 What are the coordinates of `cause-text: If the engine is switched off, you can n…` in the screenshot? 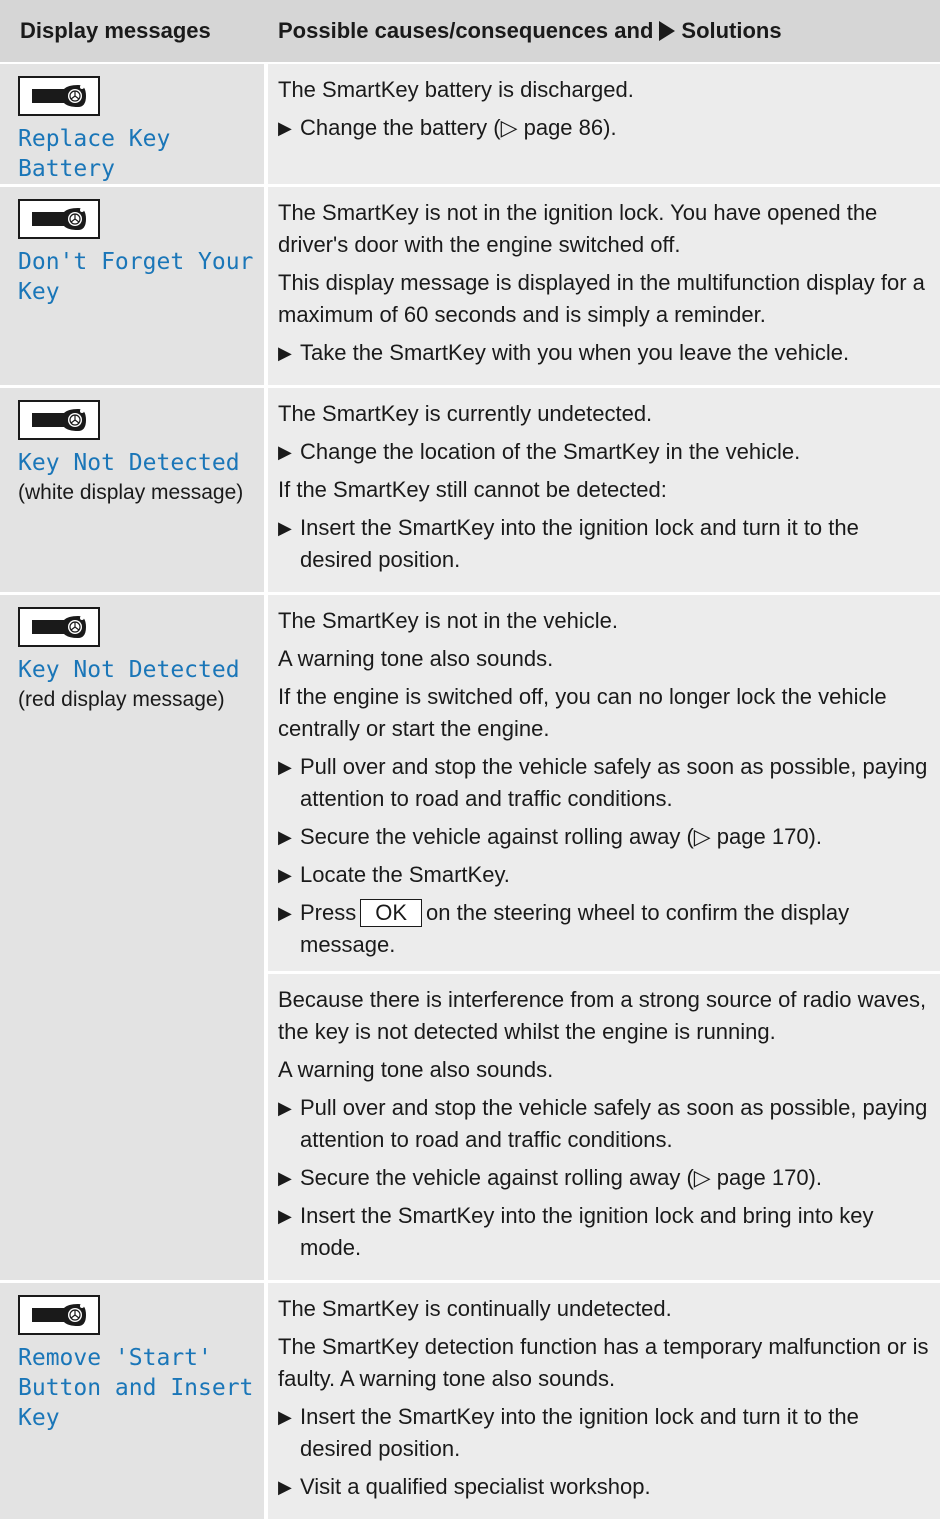 It's located at (582, 712).